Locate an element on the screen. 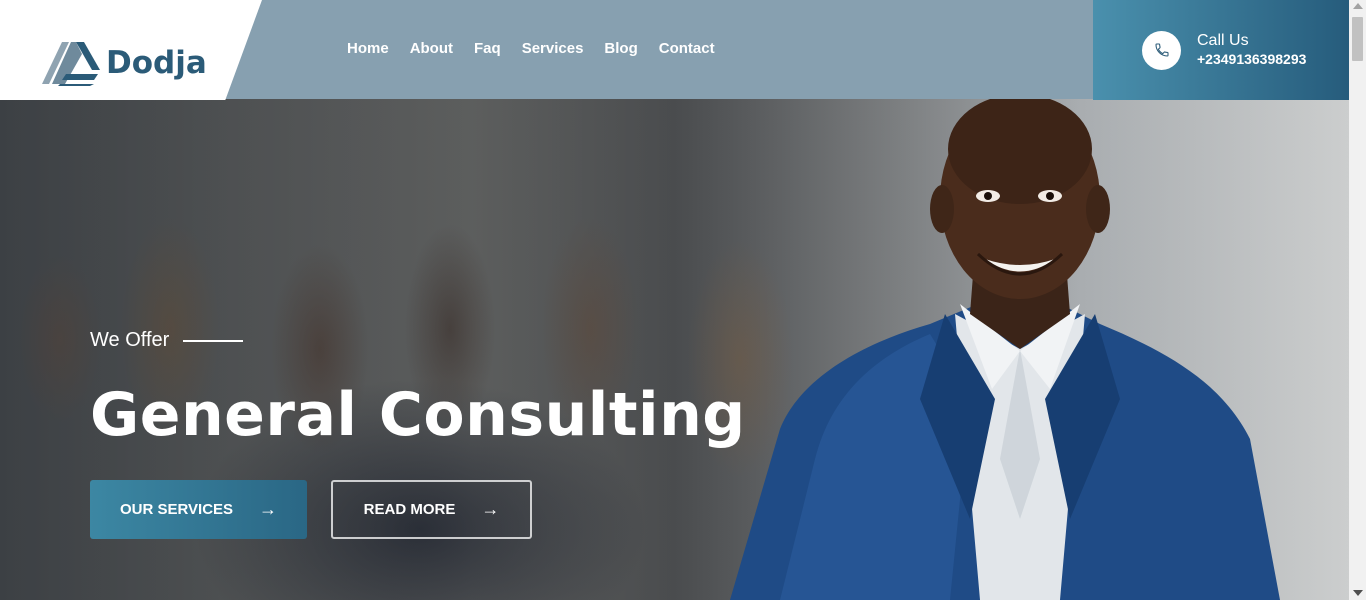 The image size is (1366, 600). read-more-button: READ MORE → is located at coordinates (431, 509).